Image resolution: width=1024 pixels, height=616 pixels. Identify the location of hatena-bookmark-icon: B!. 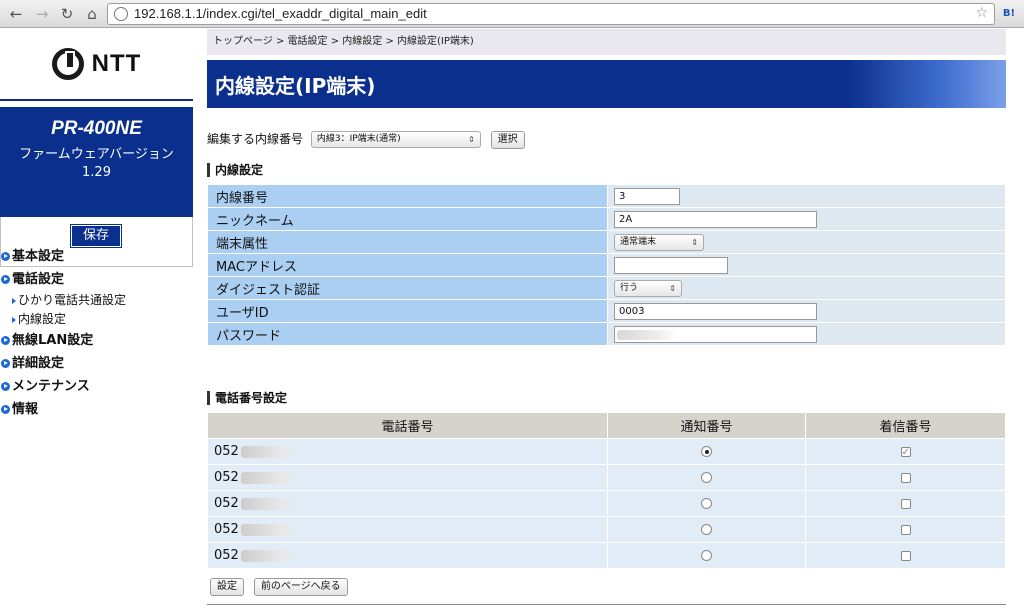
(1009, 14).